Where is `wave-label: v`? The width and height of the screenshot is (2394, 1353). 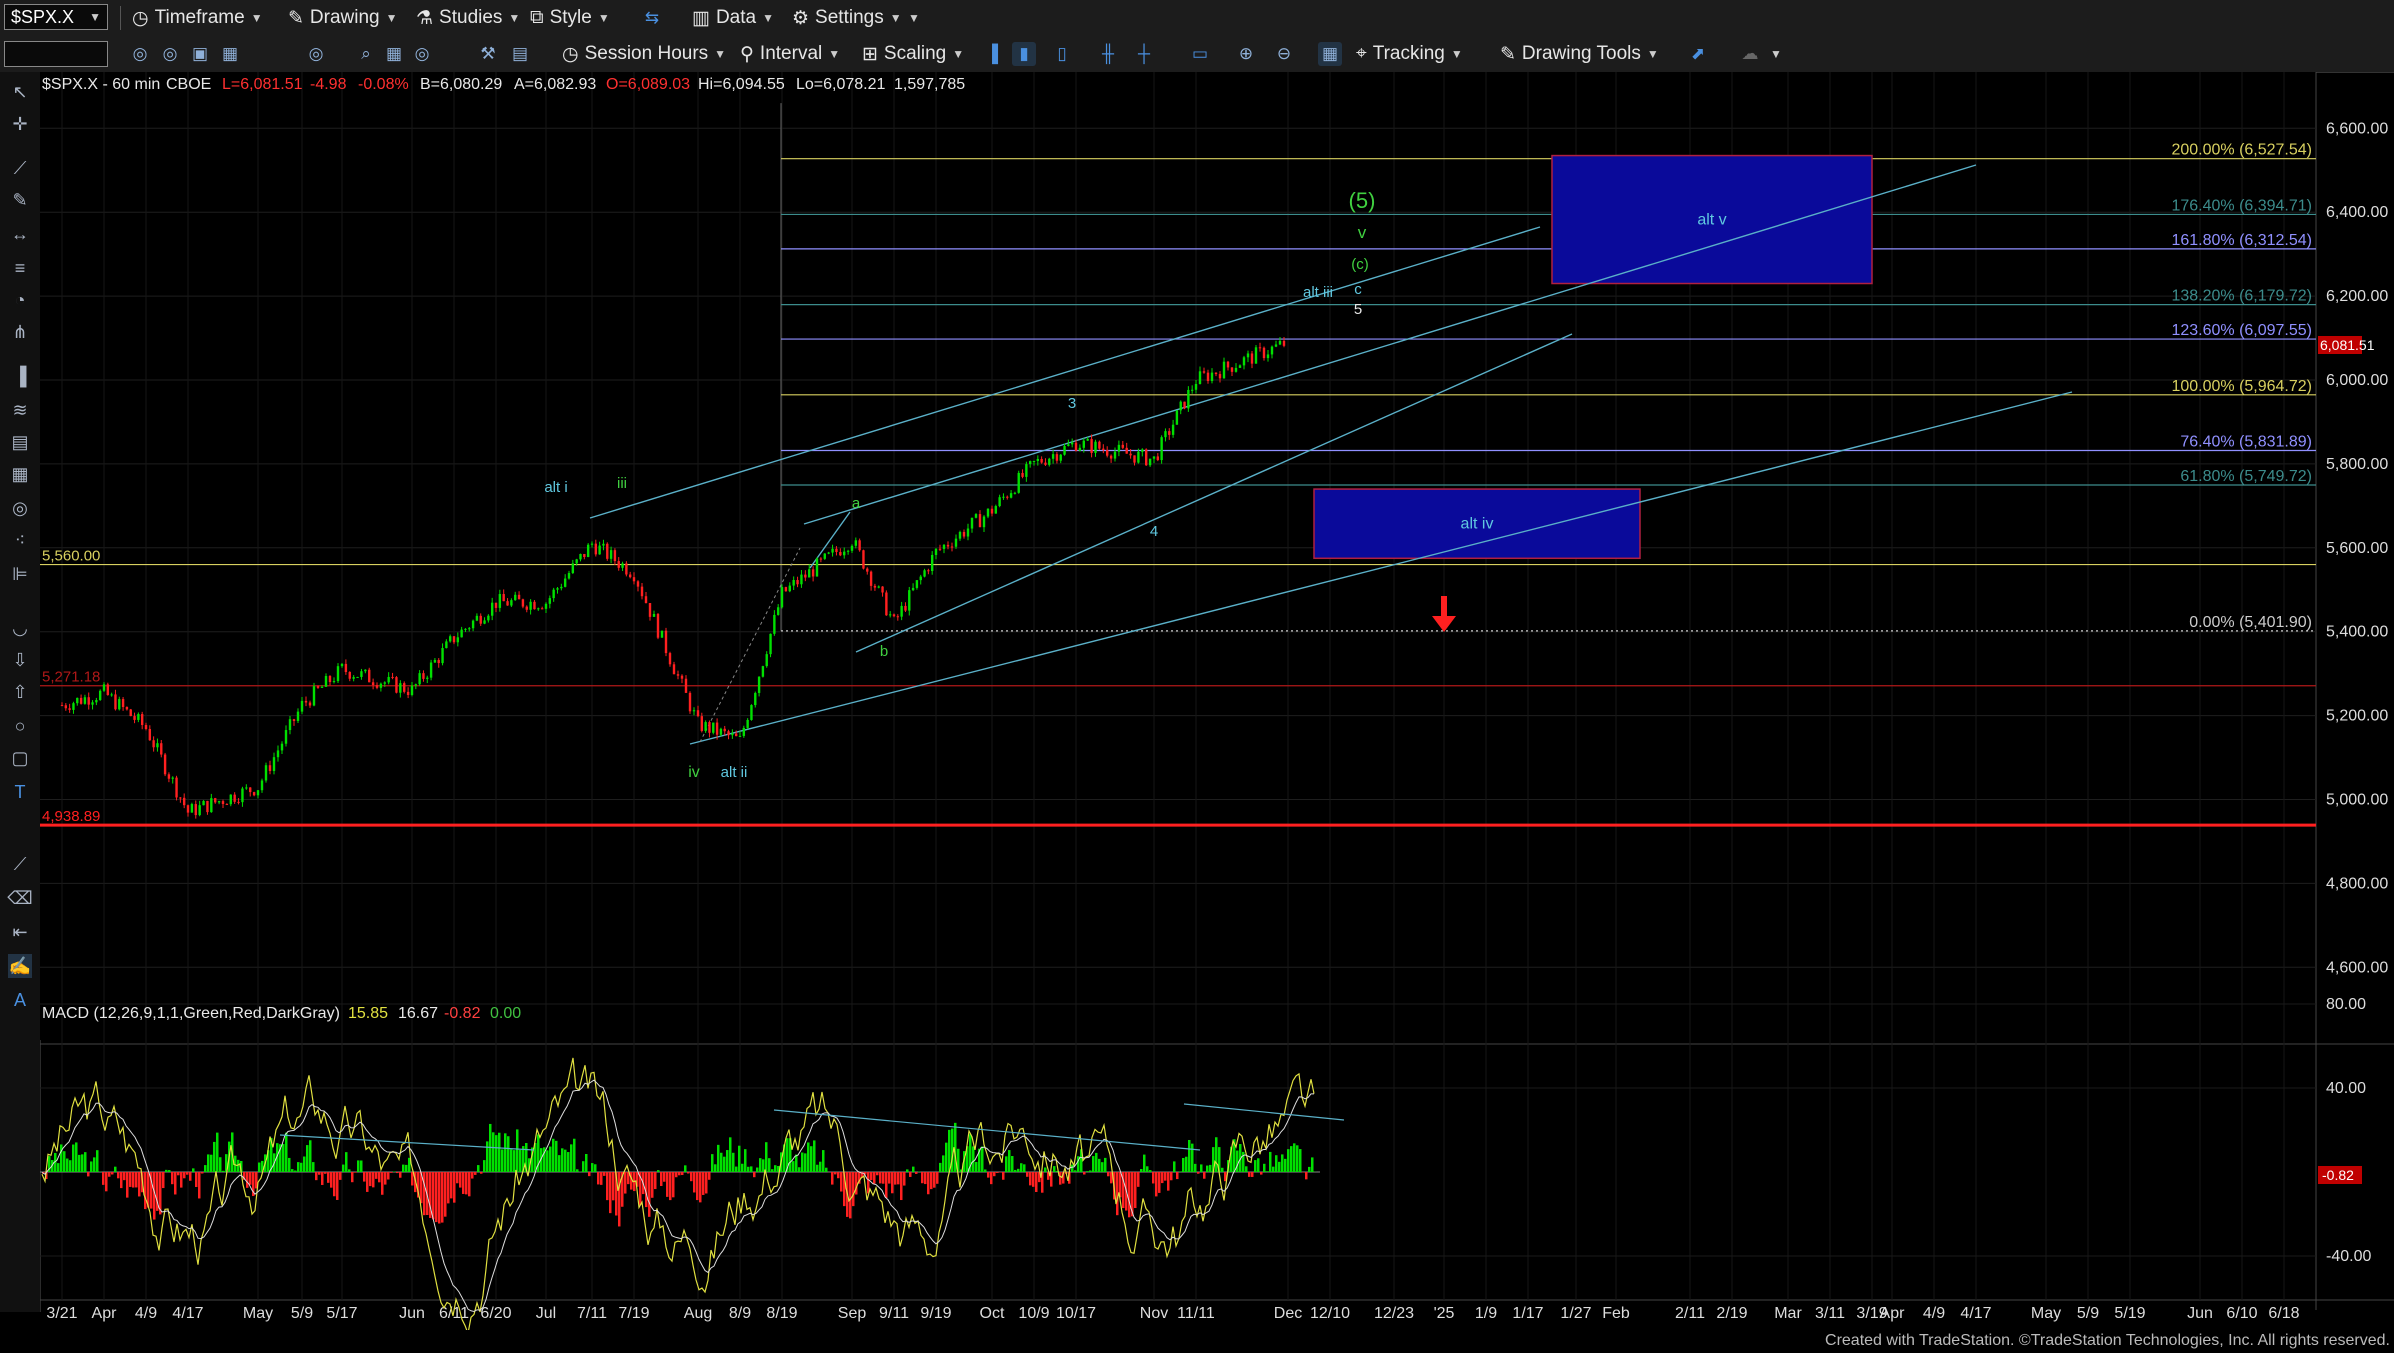
wave-label: v is located at coordinates (1362, 232).